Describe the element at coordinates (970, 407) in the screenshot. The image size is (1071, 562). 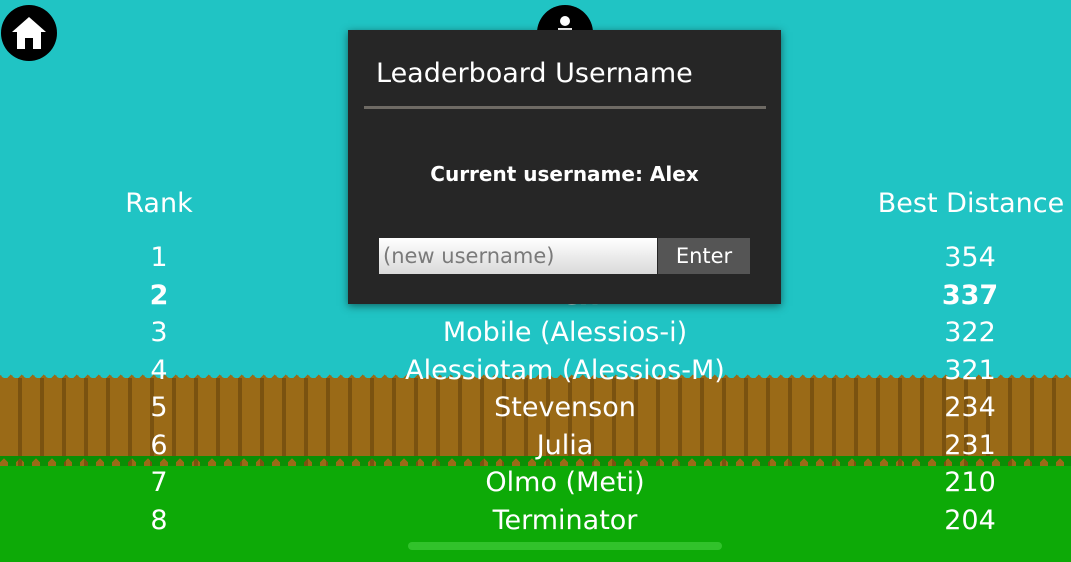
I see `row-distance: 234` at that location.